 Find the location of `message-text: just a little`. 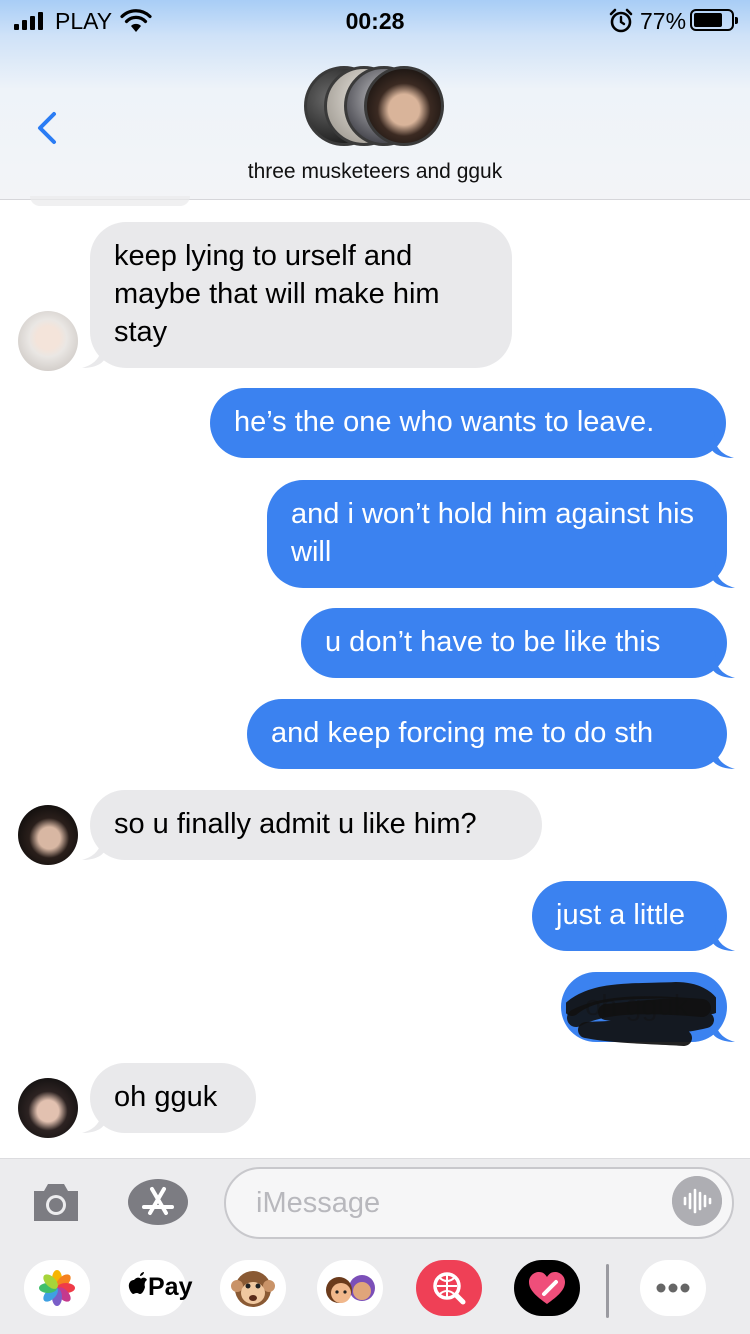

message-text: just a little is located at coordinates (620, 915).